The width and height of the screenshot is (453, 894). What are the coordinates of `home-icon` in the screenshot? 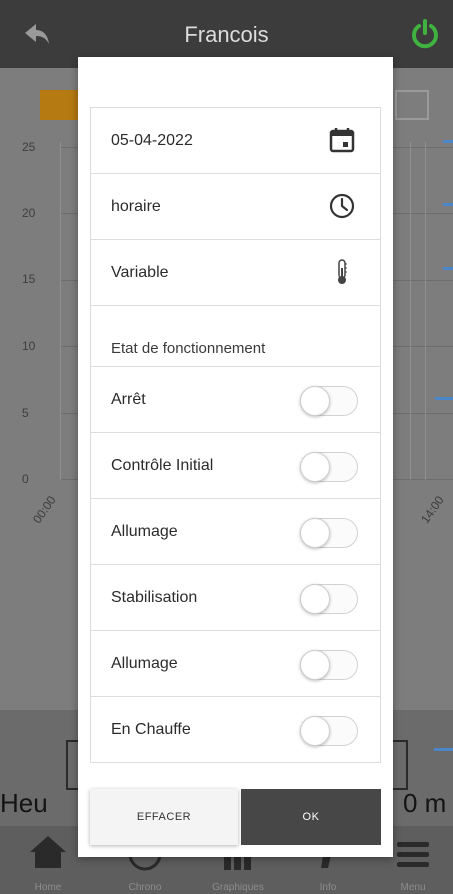 It's located at (48, 852).